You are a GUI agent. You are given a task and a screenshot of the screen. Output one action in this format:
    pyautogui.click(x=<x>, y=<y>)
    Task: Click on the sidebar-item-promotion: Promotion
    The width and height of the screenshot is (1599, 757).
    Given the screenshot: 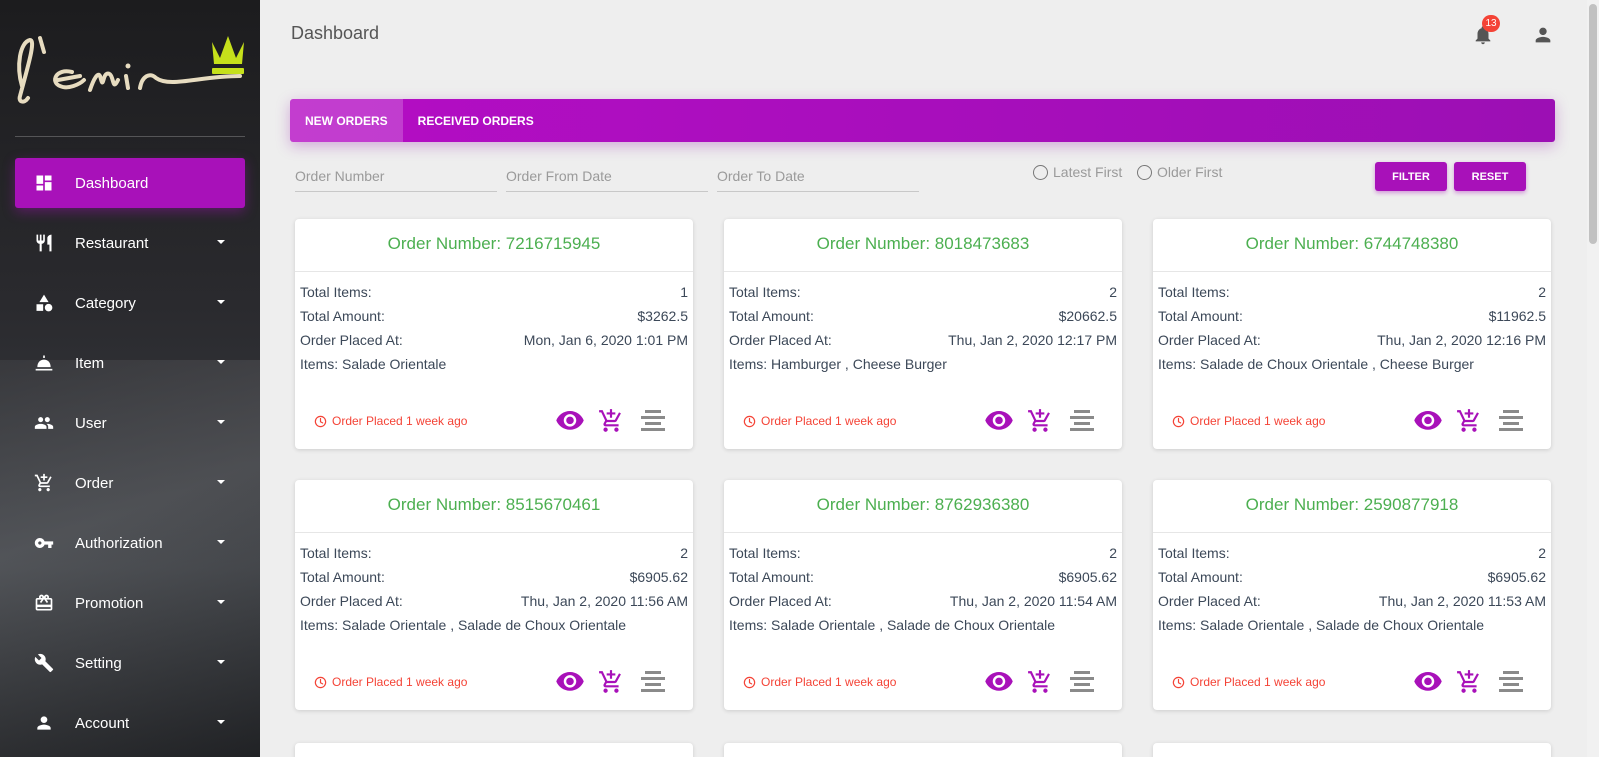 What is the action you would take?
    pyautogui.click(x=130, y=603)
    